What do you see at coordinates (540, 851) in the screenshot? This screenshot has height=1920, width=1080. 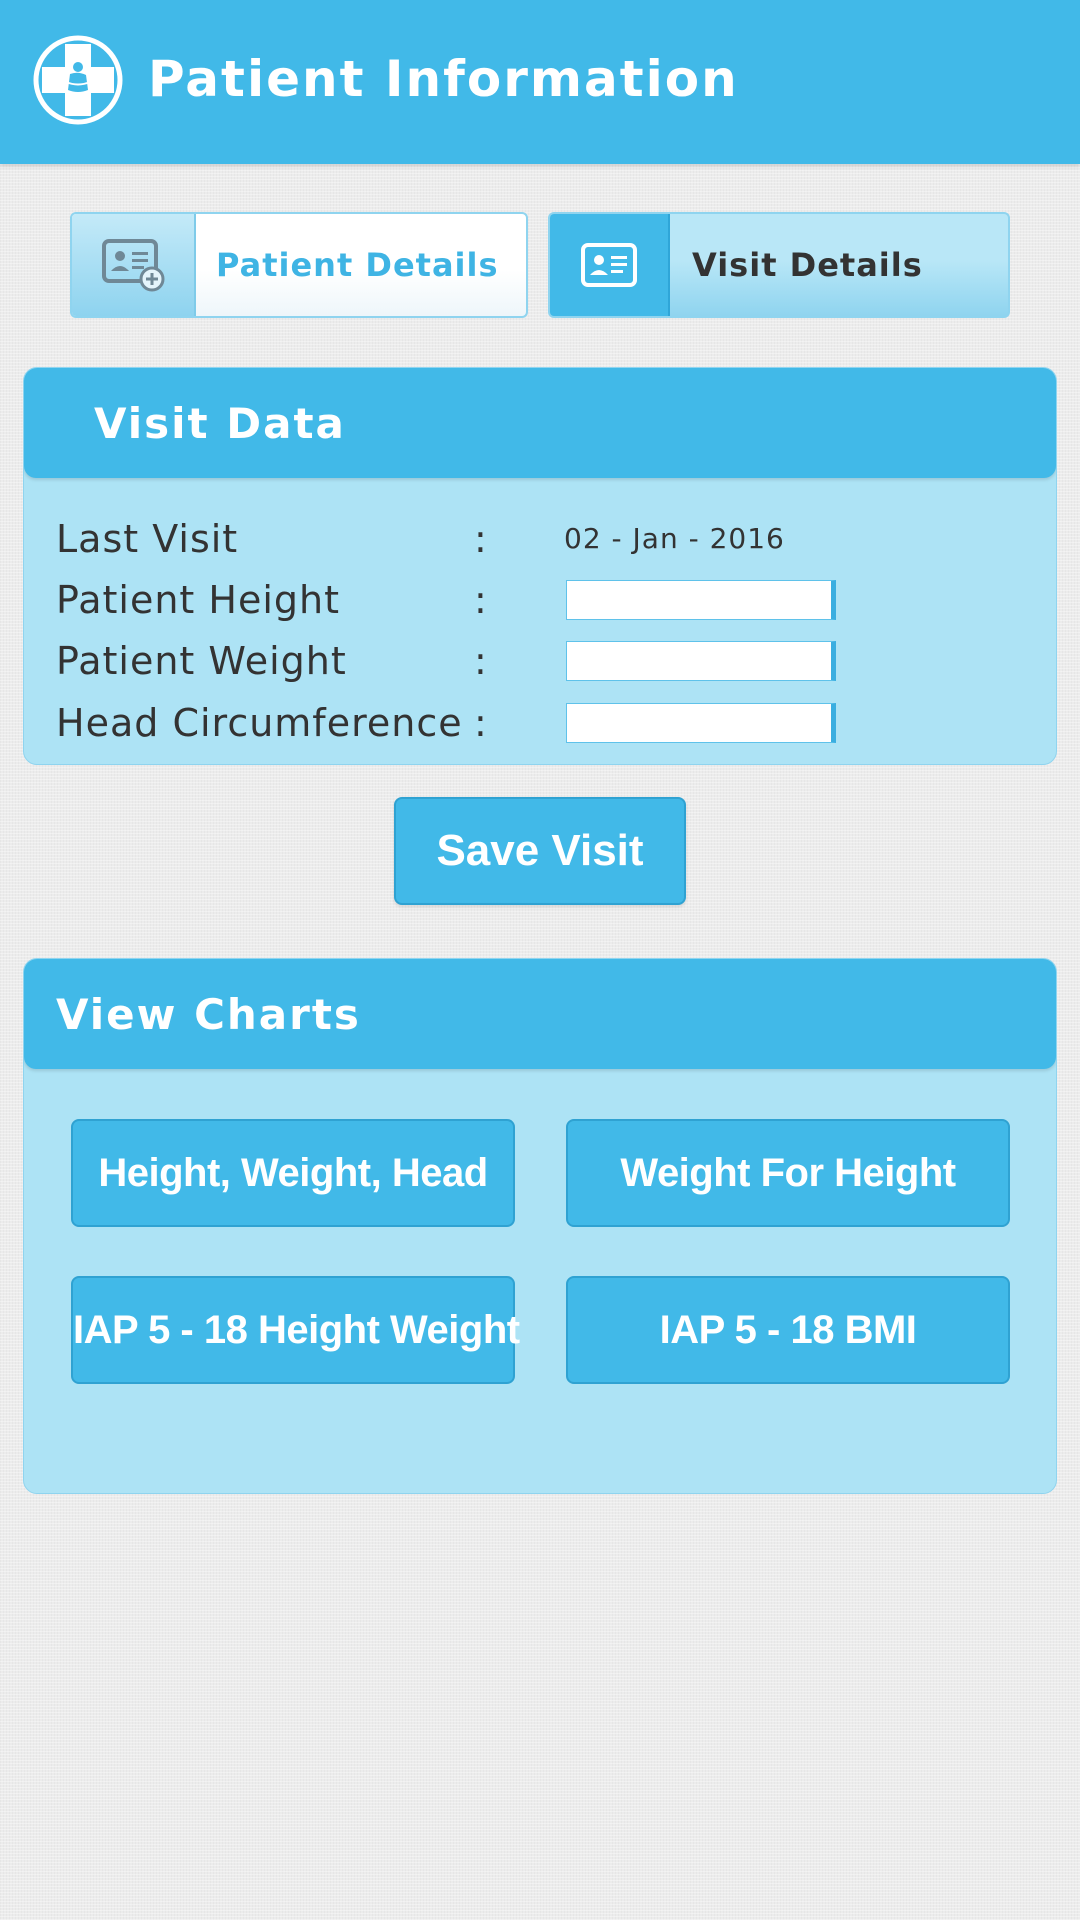 I see `save-visit-button: Save Visit` at bounding box center [540, 851].